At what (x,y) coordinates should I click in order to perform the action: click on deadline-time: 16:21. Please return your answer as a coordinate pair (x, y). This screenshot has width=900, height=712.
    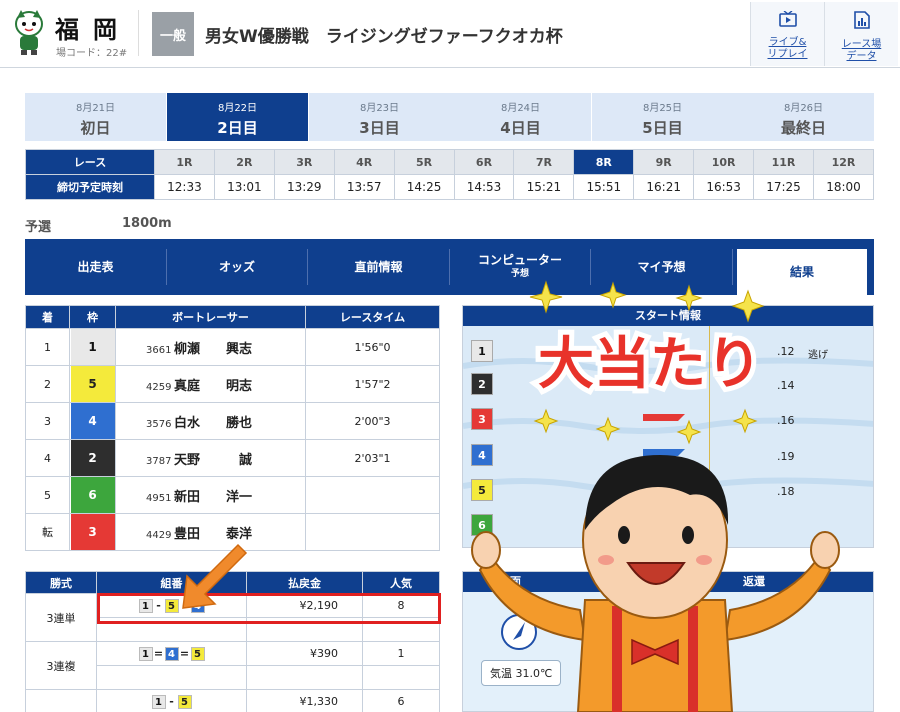
    Looking at the image, I should click on (664, 187).